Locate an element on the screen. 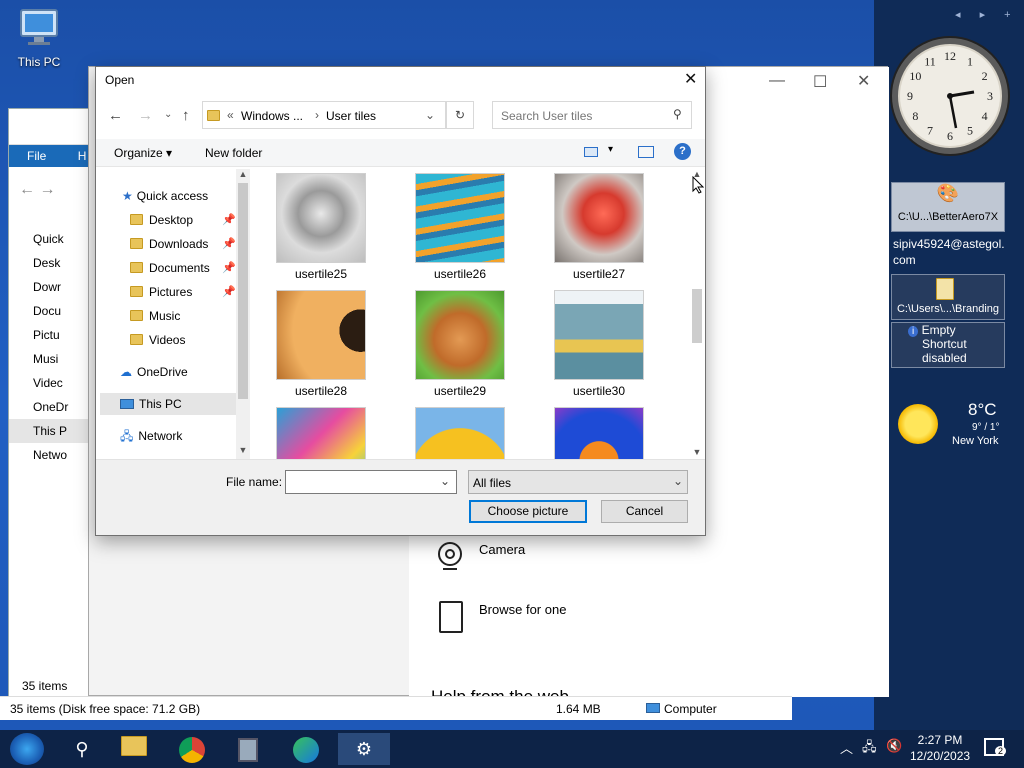  file-label: usertile25 is located at coordinates (321, 274).